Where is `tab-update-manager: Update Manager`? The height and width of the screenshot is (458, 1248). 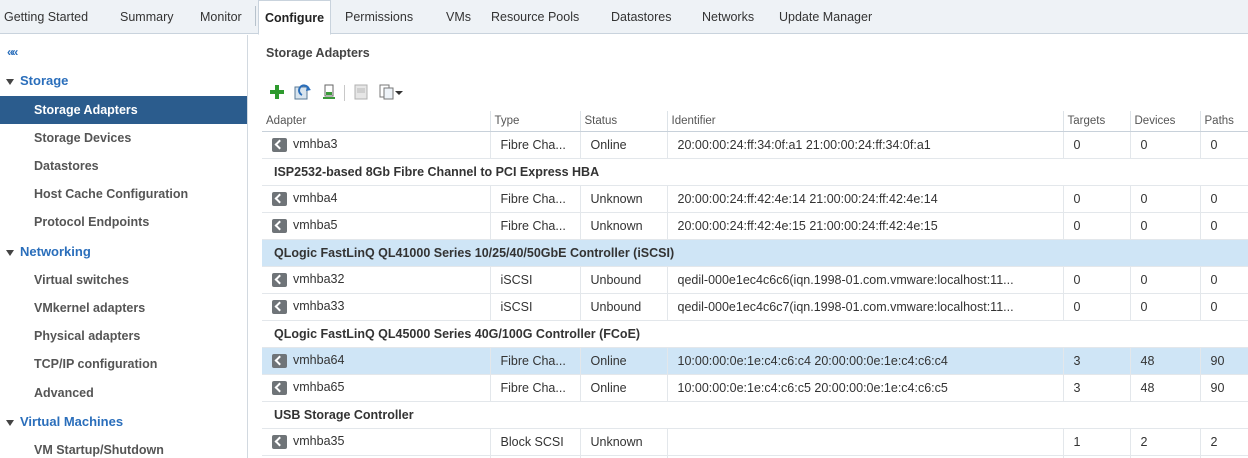 tab-update-manager: Update Manager is located at coordinates (825, 17).